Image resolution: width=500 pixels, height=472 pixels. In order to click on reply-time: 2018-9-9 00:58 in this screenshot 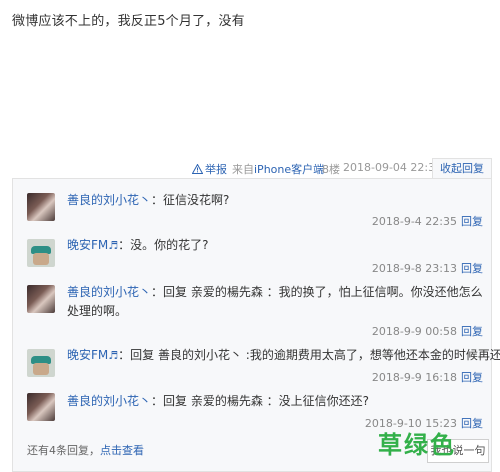, I will do `click(414, 331)`.